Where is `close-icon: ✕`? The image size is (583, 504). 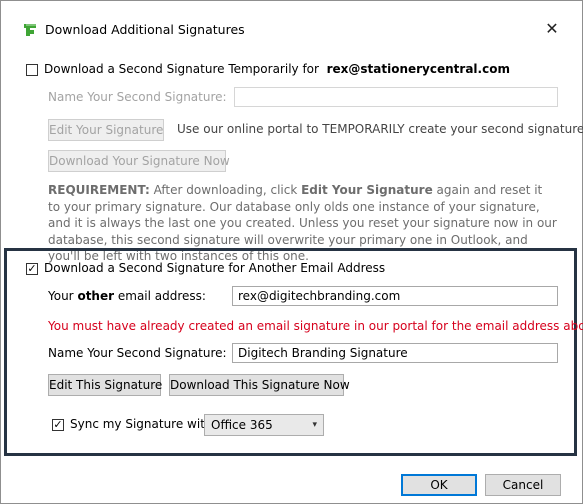
close-icon: ✕ is located at coordinates (552, 29).